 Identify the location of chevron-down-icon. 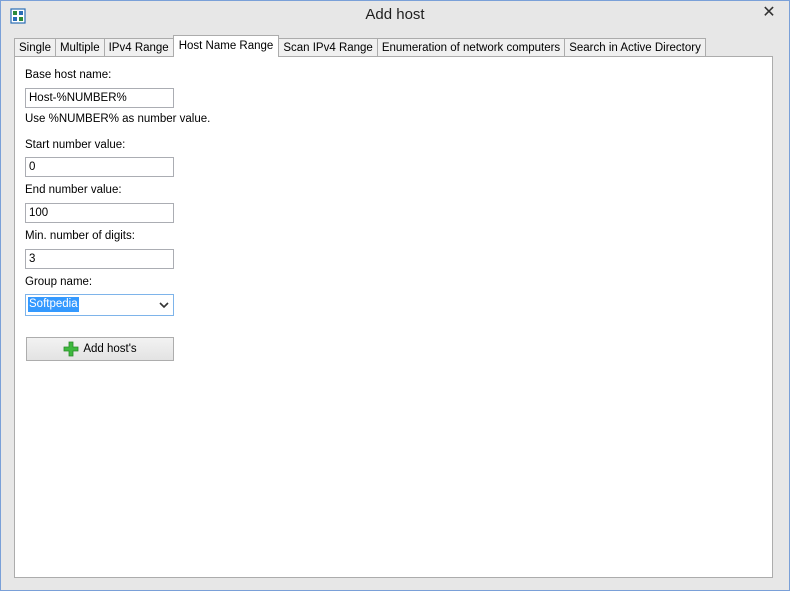
(164, 305).